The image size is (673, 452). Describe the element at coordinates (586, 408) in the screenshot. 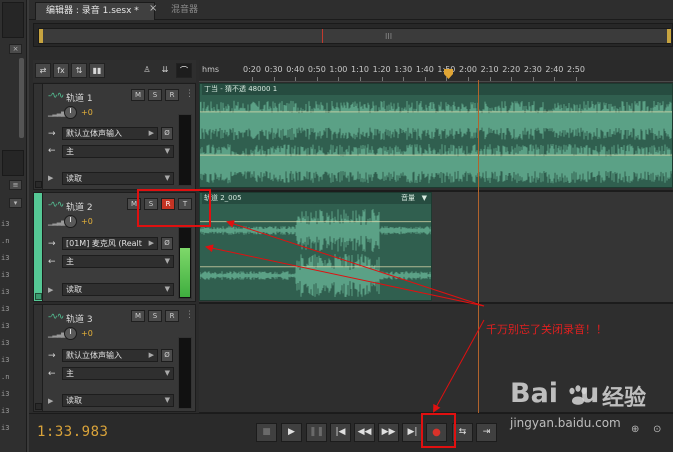

I see `baidu-watermark: Bai u 经验 jingyan.baidu.com` at that location.